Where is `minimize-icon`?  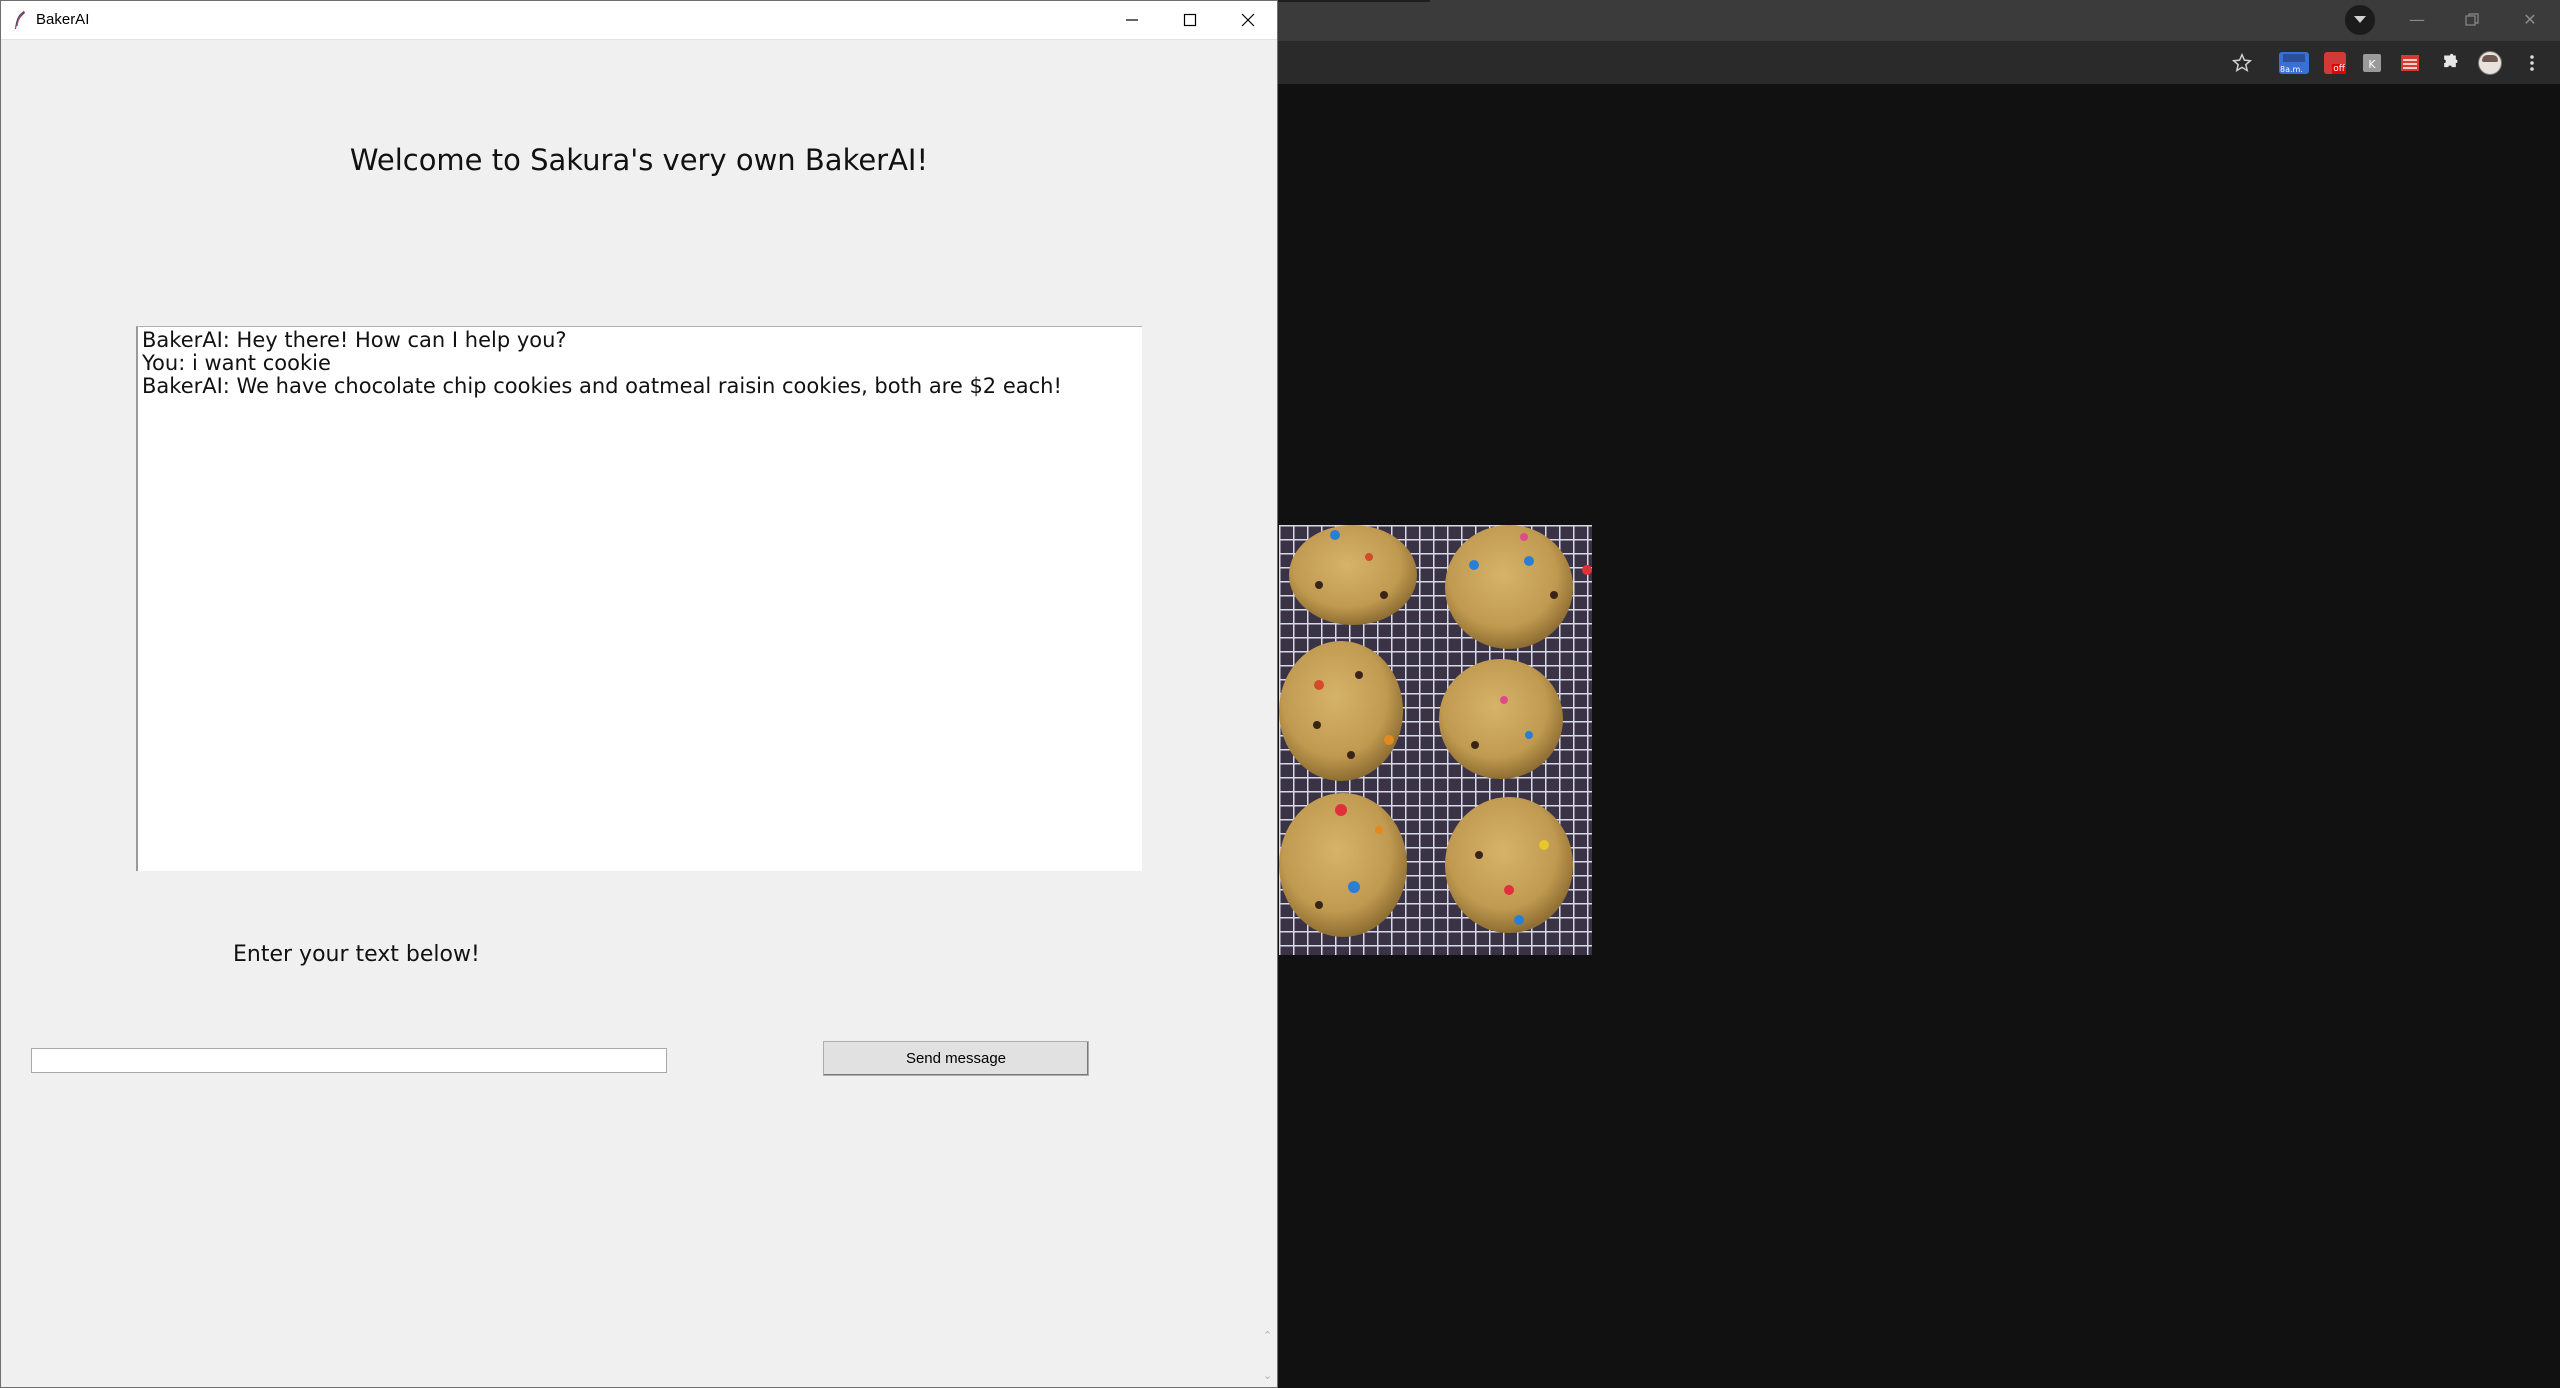 minimize-icon is located at coordinates (1132, 20).